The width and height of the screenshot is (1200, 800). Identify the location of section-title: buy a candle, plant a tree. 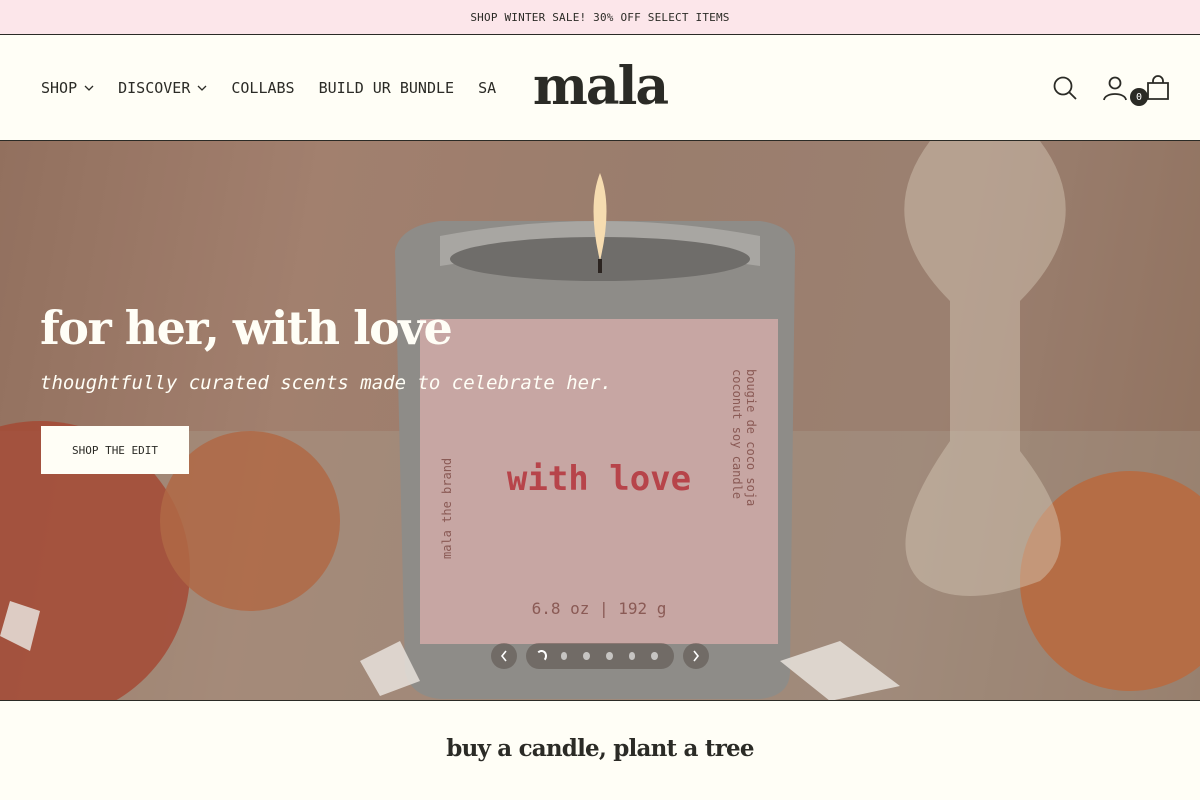
(600, 748).